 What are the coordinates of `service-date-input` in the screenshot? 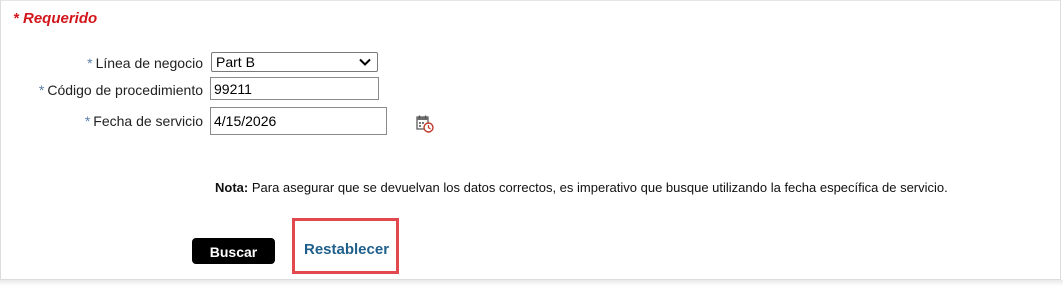 It's located at (298, 121).